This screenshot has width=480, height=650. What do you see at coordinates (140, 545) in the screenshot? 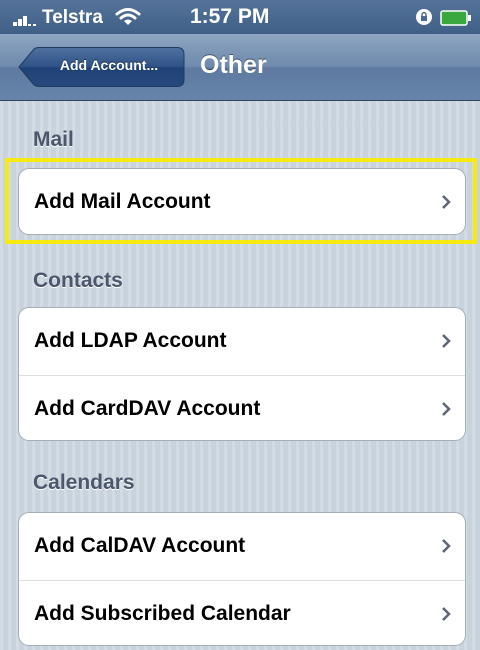
I see `row-label: Add CalDAV Account` at bounding box center [140, 545].